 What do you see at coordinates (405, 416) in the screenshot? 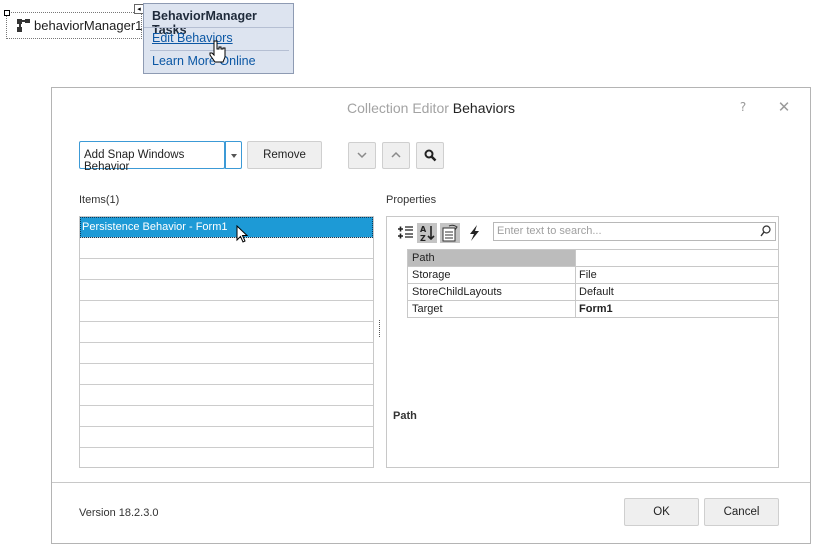
I see `property-description-title: Path` at bounding box center [405, 416].